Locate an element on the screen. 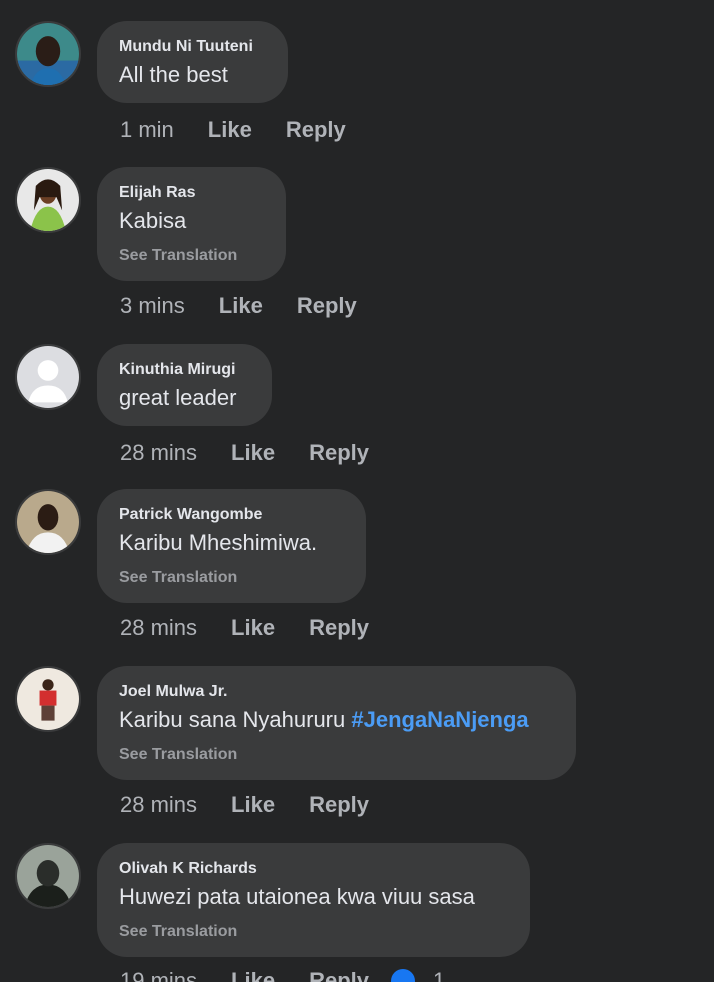 The height and width of the screenshot is (982, 714). comment-author: Elijah Ras is located at coordinates (191, 193).